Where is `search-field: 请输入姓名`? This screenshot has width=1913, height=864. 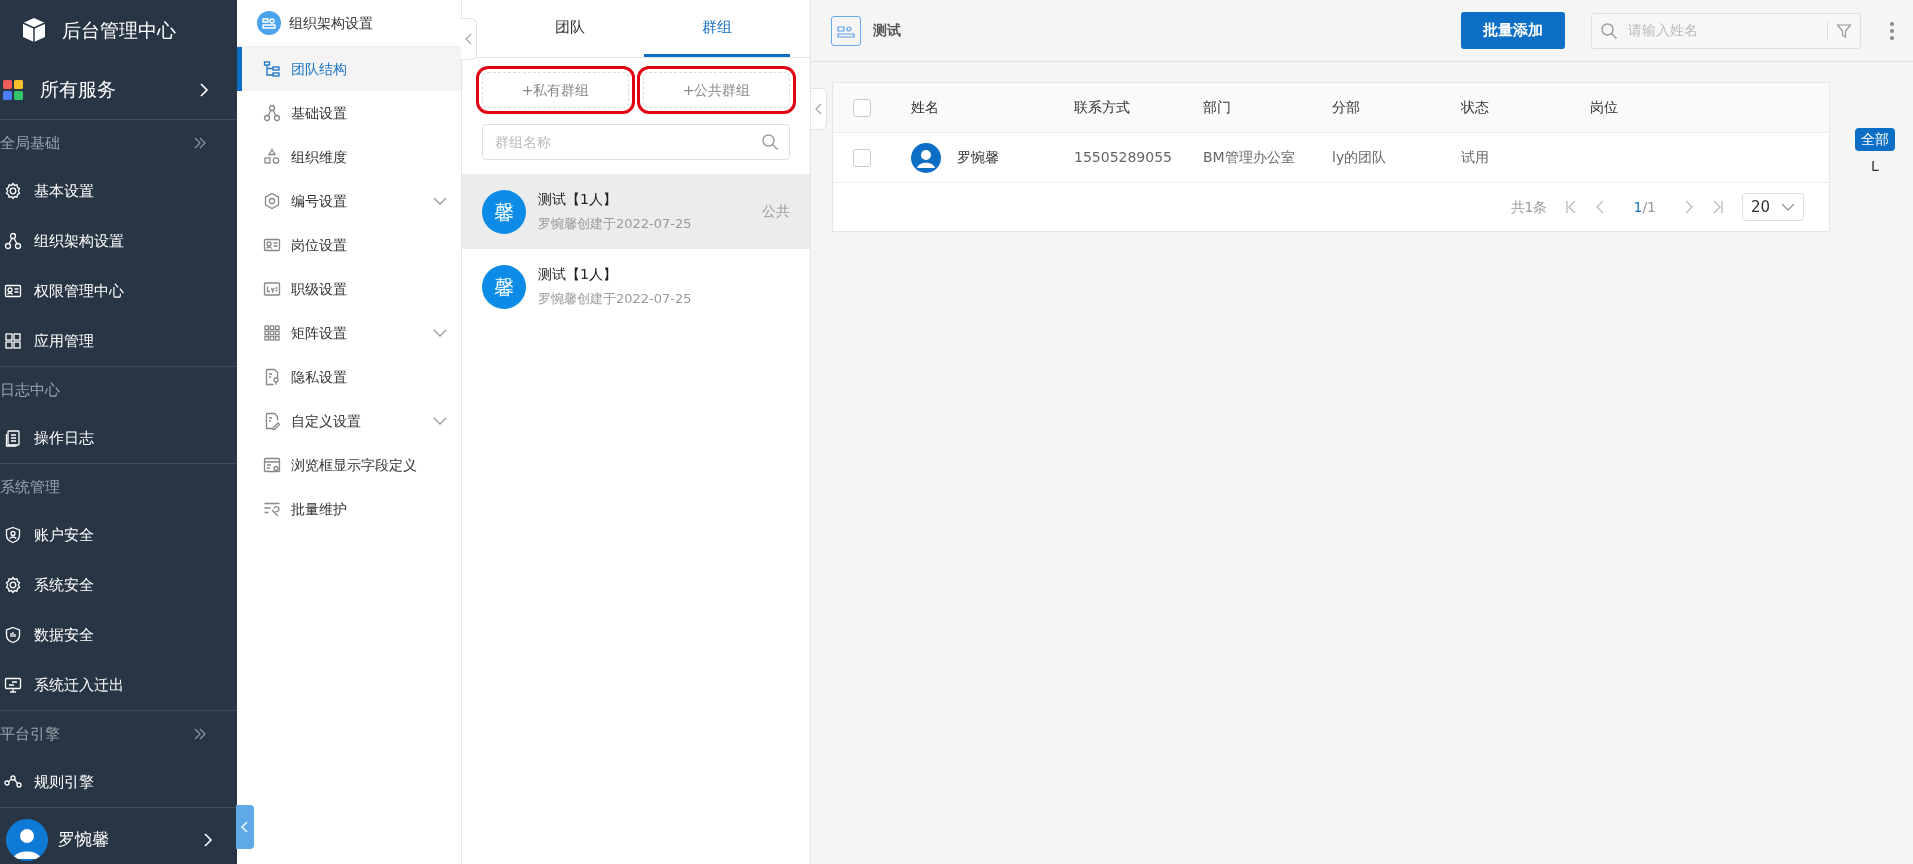 search-field: 请输入姓名 is located at coordinates (1726, 30).